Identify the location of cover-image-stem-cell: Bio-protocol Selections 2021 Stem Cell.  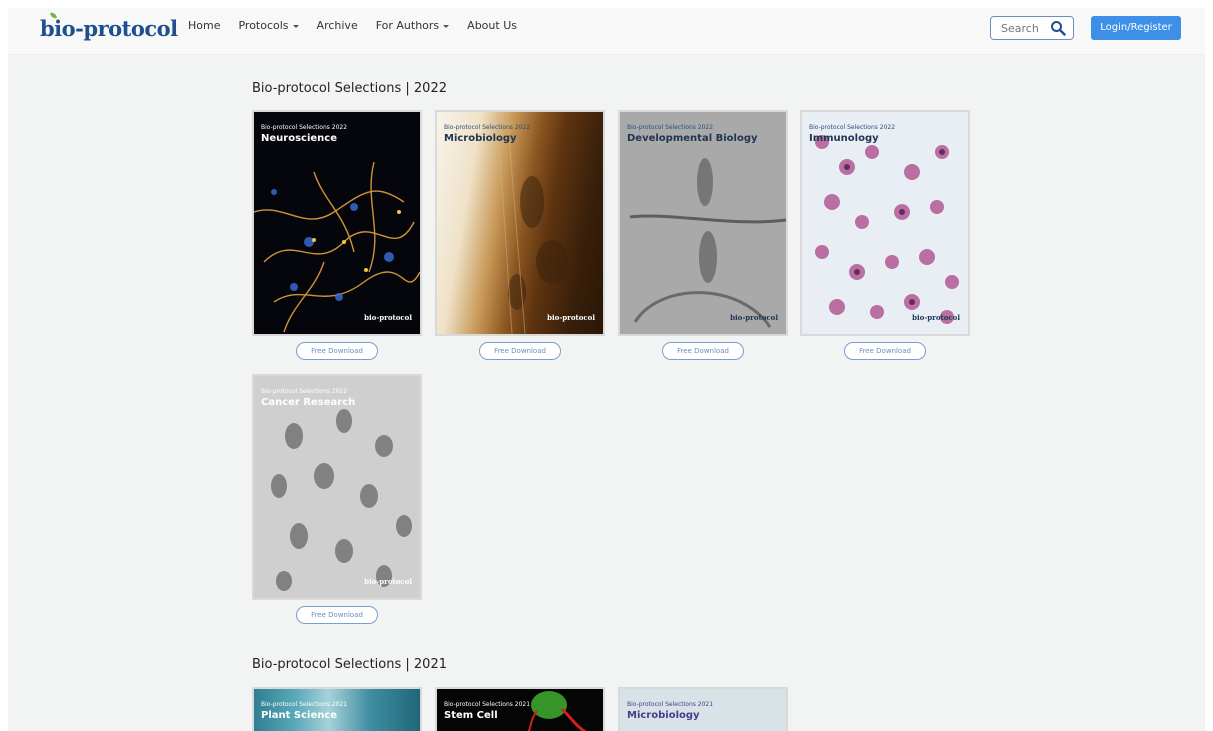
(520, 709).